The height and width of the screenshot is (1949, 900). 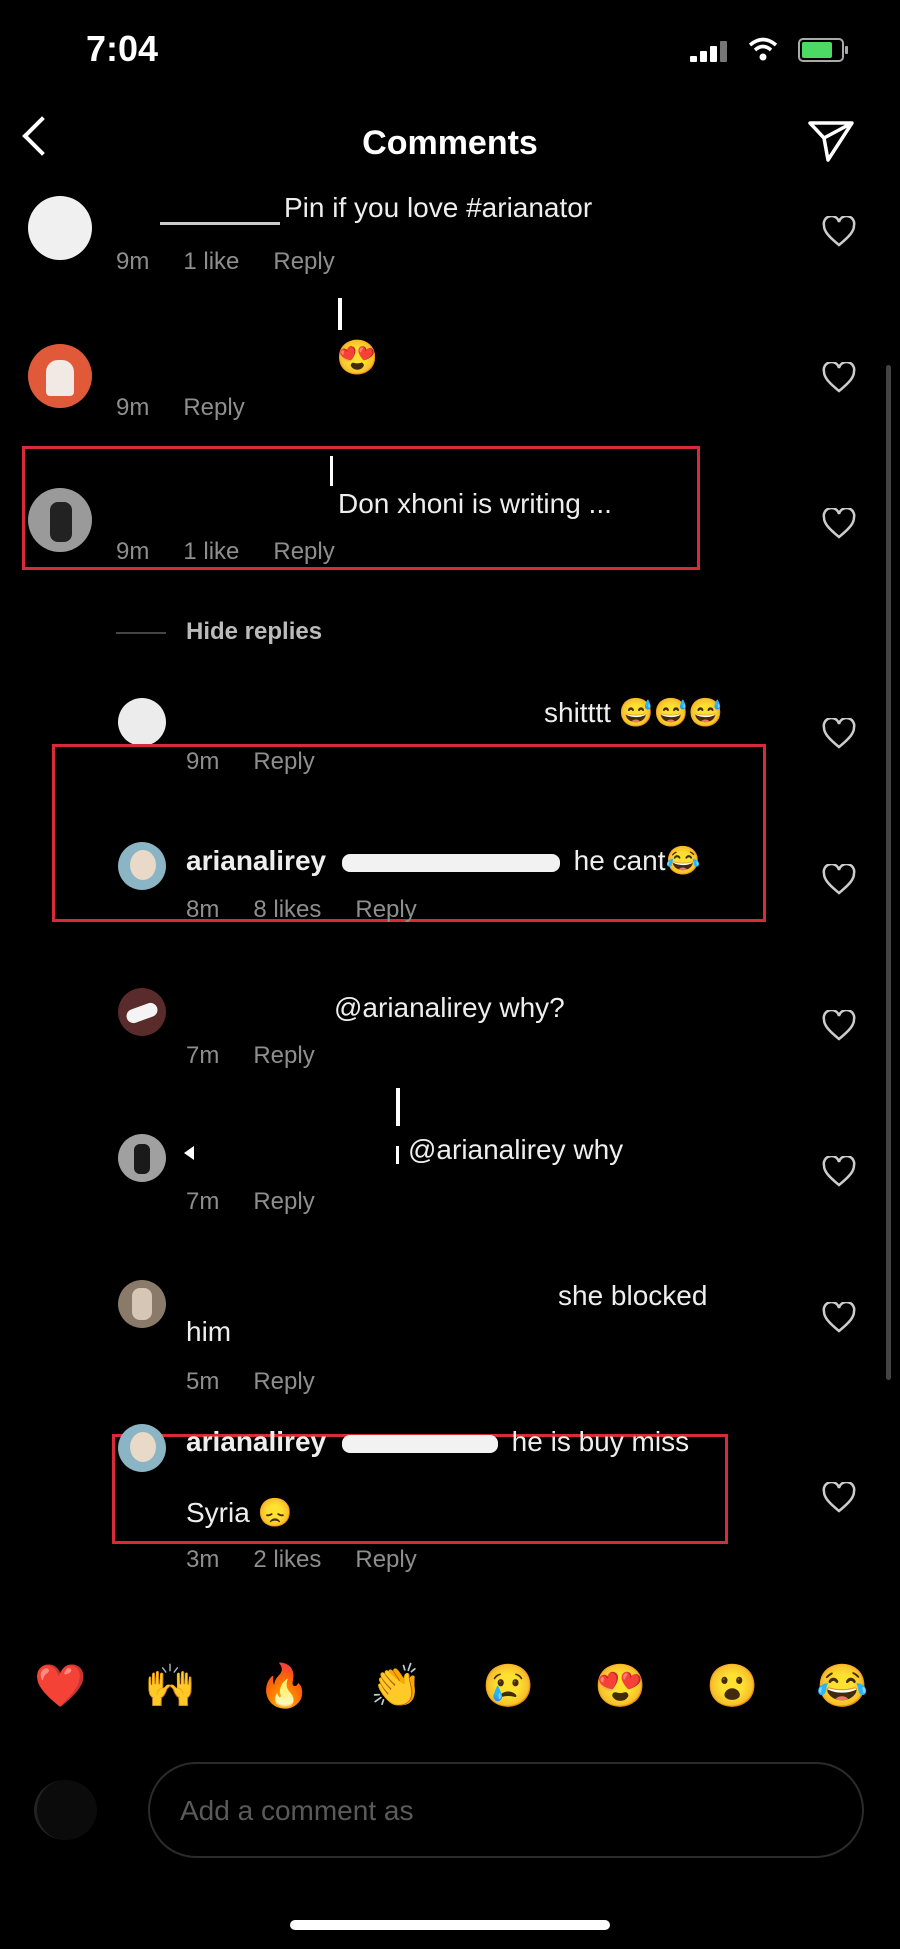 What do you see at coordinates (357, 358) in the screenshot?
I see `comment-text: 😍` at bounding box center [357, 358].